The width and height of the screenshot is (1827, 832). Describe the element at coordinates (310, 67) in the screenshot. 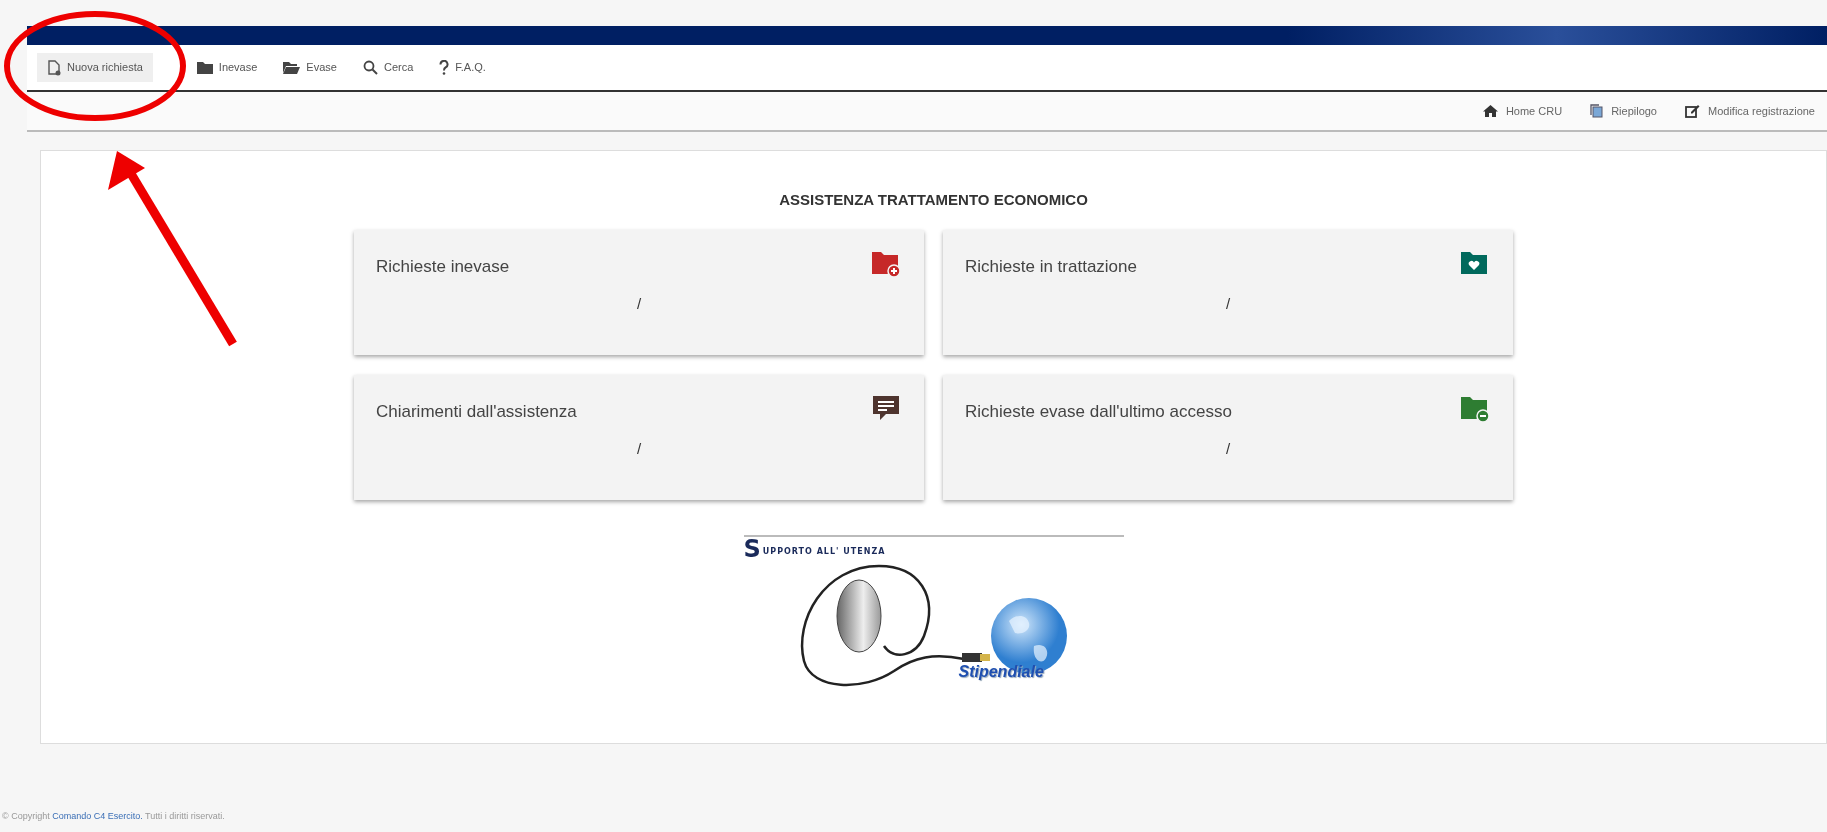

I see `menu-item: Evase` at that location.